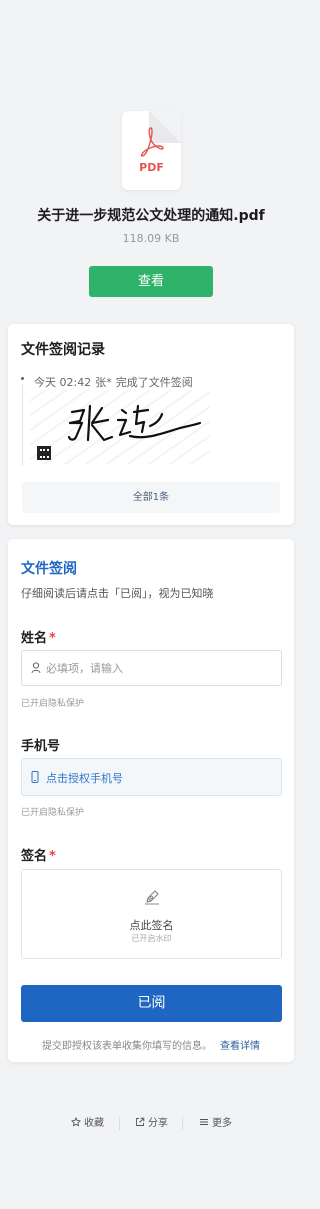 This screenshot has height=1209, width=320. Describe the element at coordinates (152, 897) in the screenshot. I see `pen-icon` at that location.